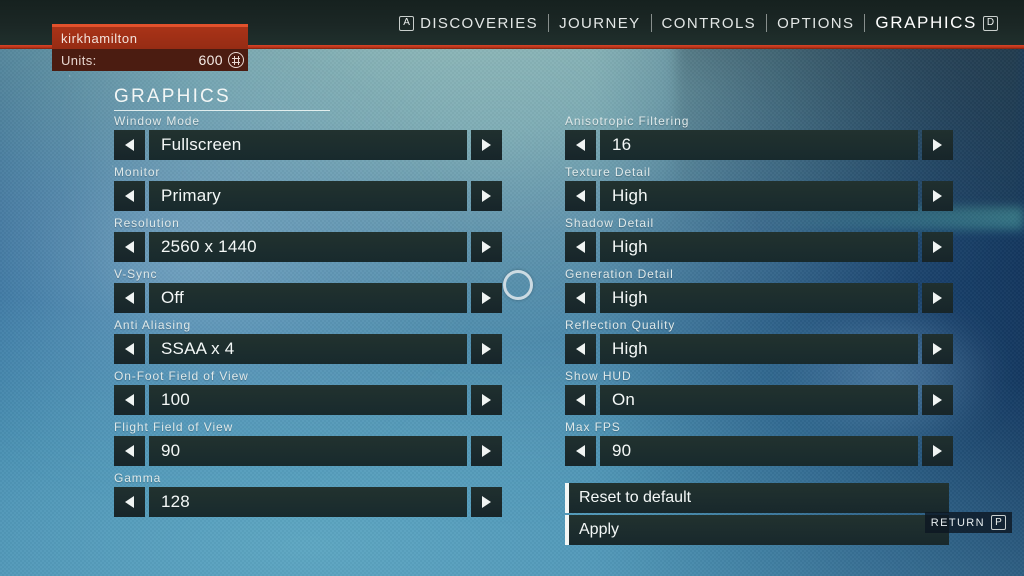 The image size is (1024, 576). What do you see at coordinates (486, 145) in the screenshot?
I see `next-arrow-icon-window-mode` at bounding box center [486, 145].